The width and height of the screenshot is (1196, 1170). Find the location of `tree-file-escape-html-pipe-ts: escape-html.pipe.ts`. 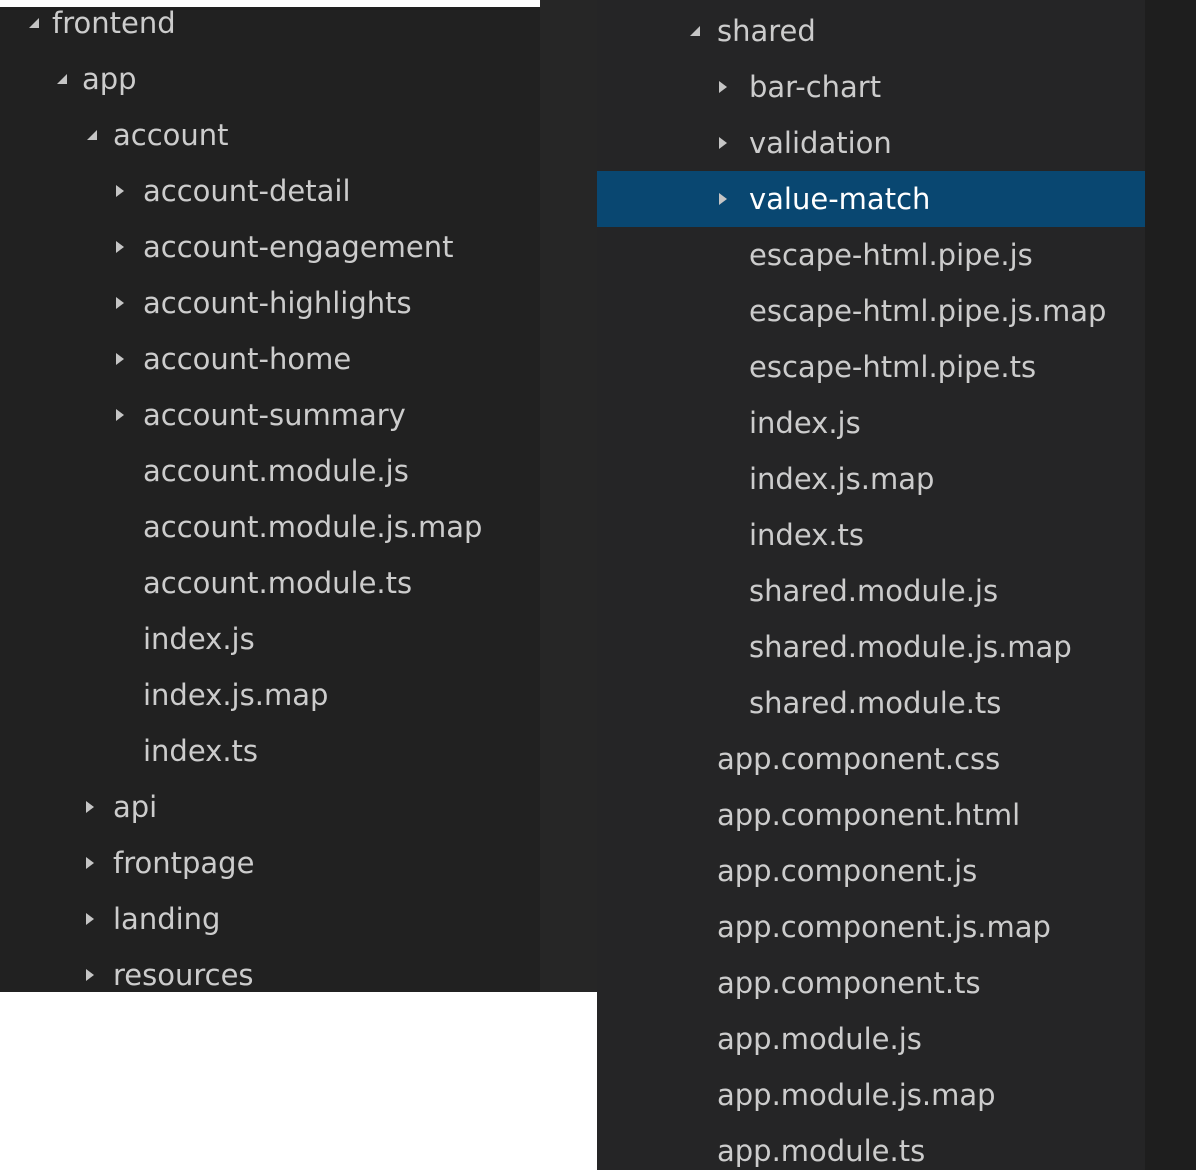

tree-file-escape-html-pipe-ts: escape-html.pipe.ts is located at coordinates (871, 367).